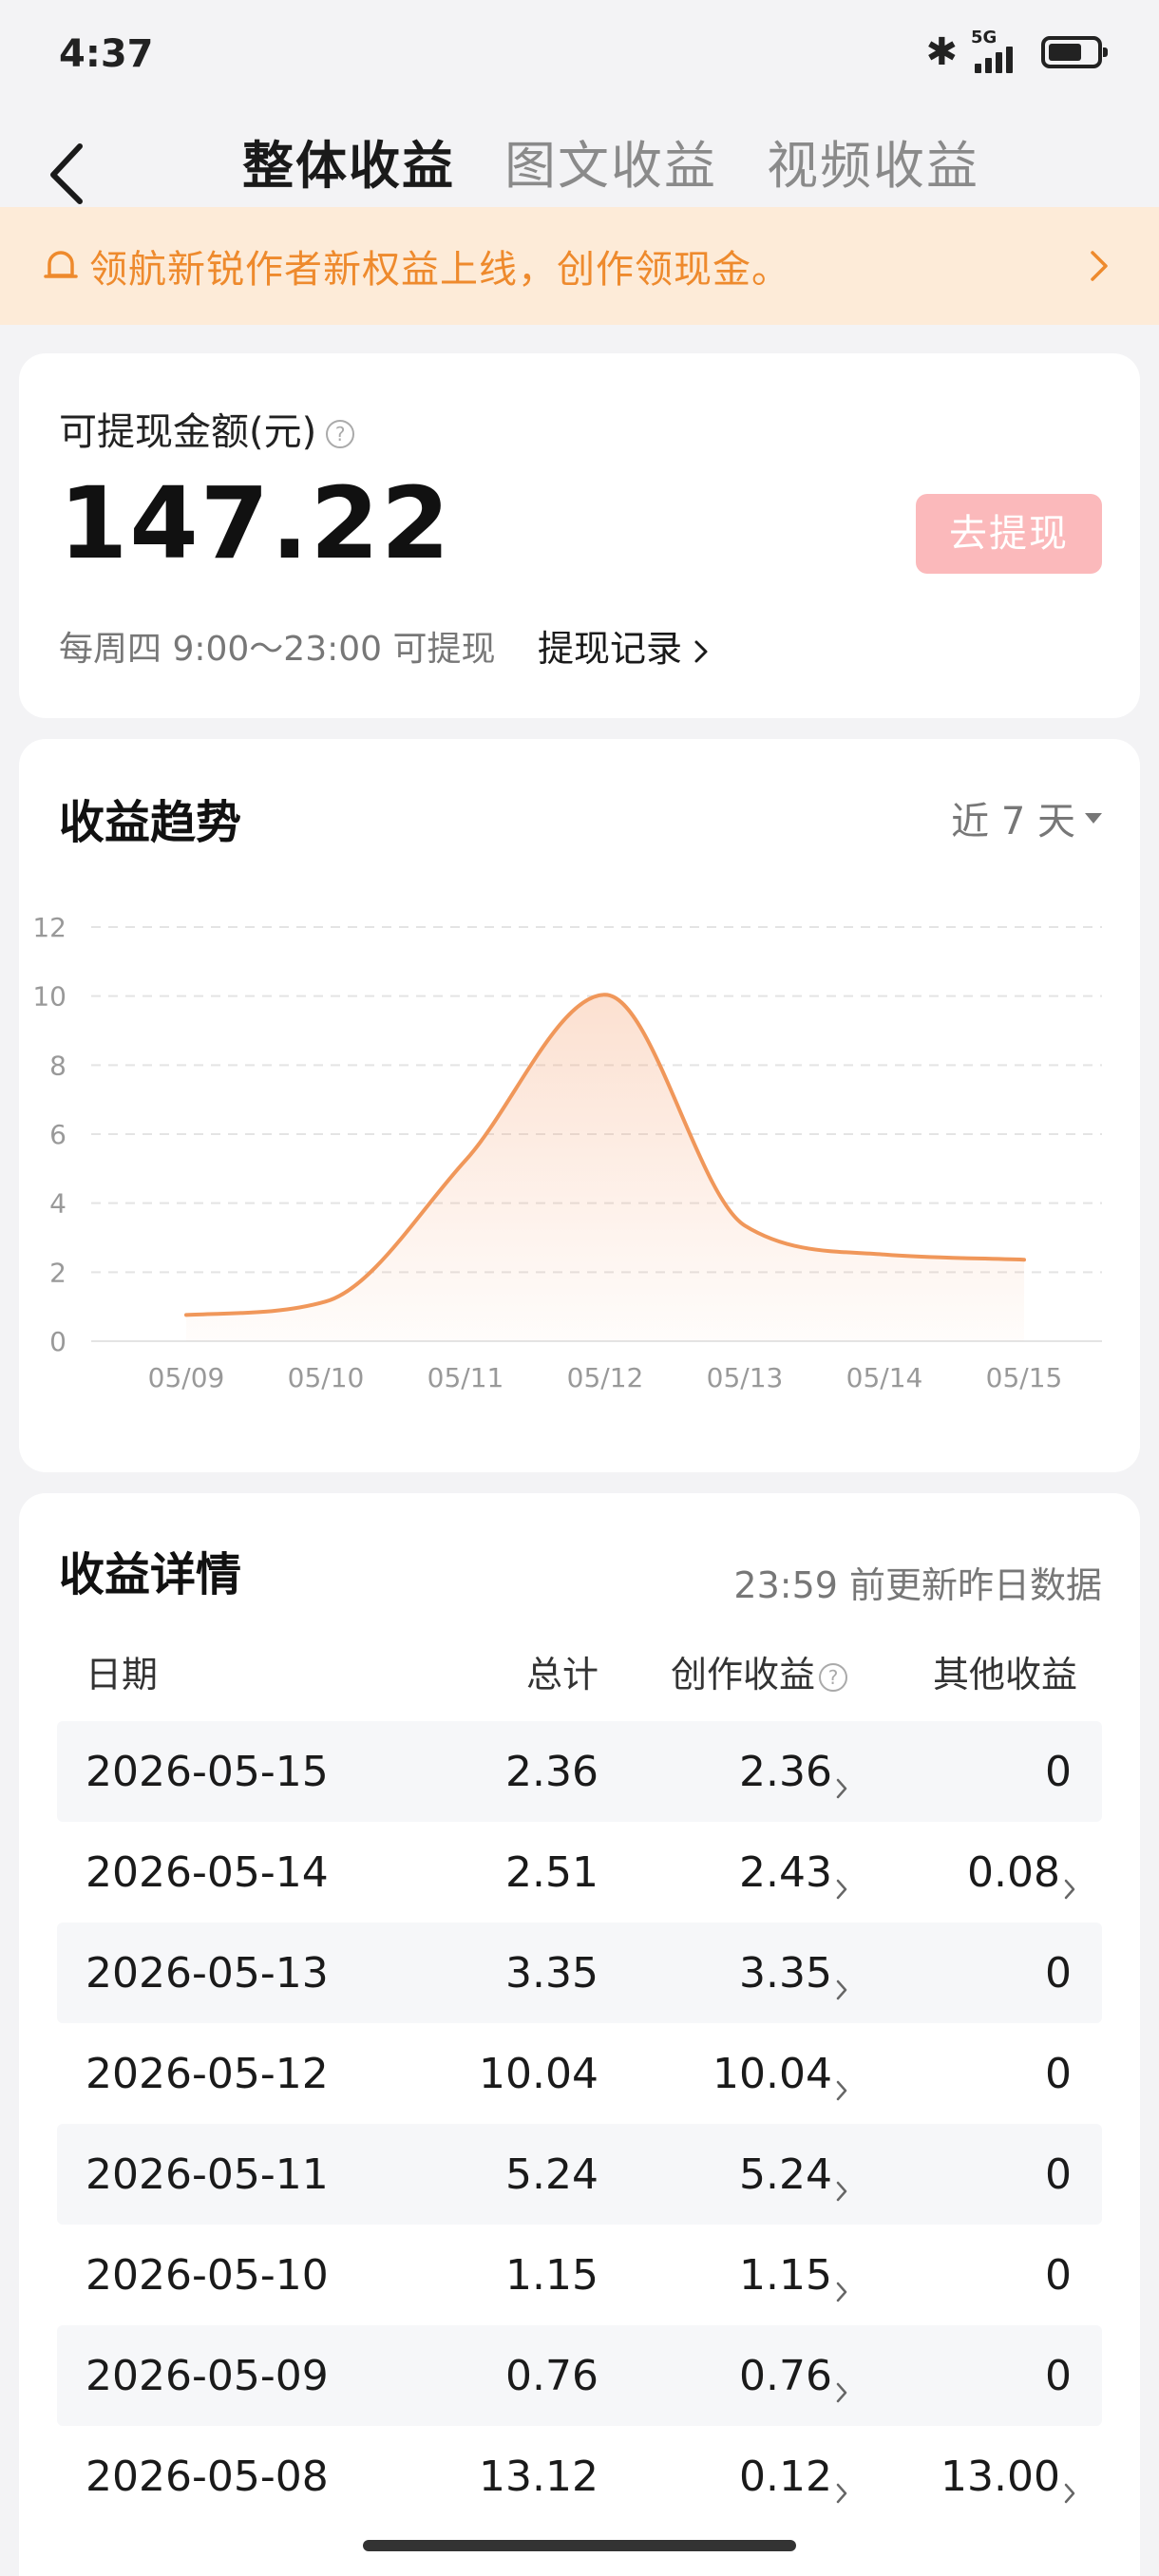 This screenshot has height=2576, width=1159. Describe the element at coordinates (884, 1377) in the screenshot. I see `x-tick-label: 05/14` at that location.